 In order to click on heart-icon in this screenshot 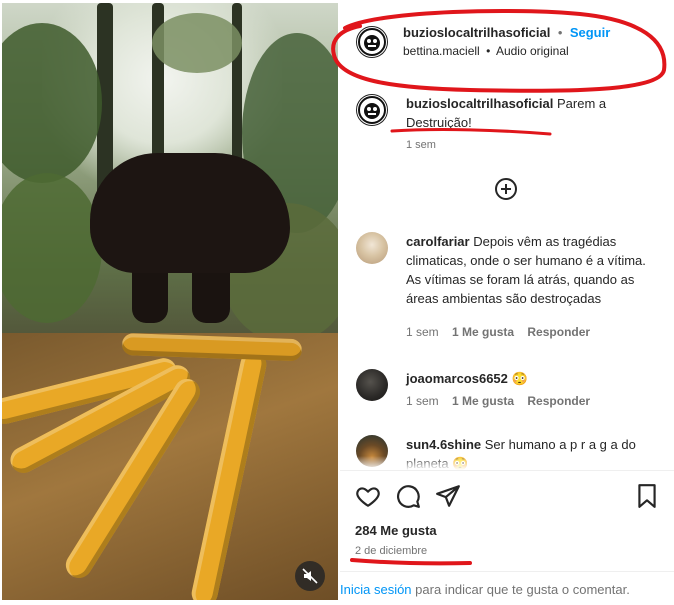, I will do `click(368, 497)`.